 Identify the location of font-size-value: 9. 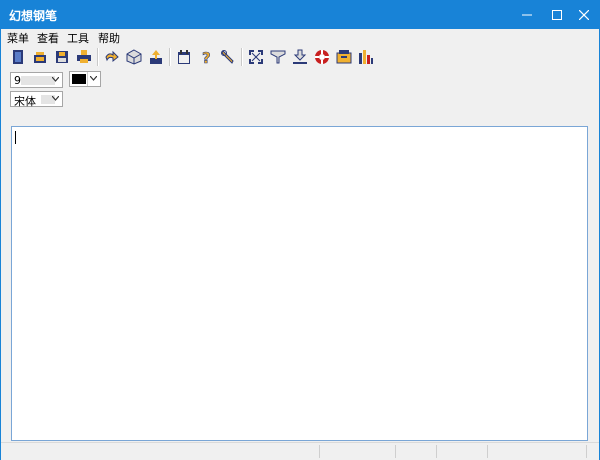
(17, 80).